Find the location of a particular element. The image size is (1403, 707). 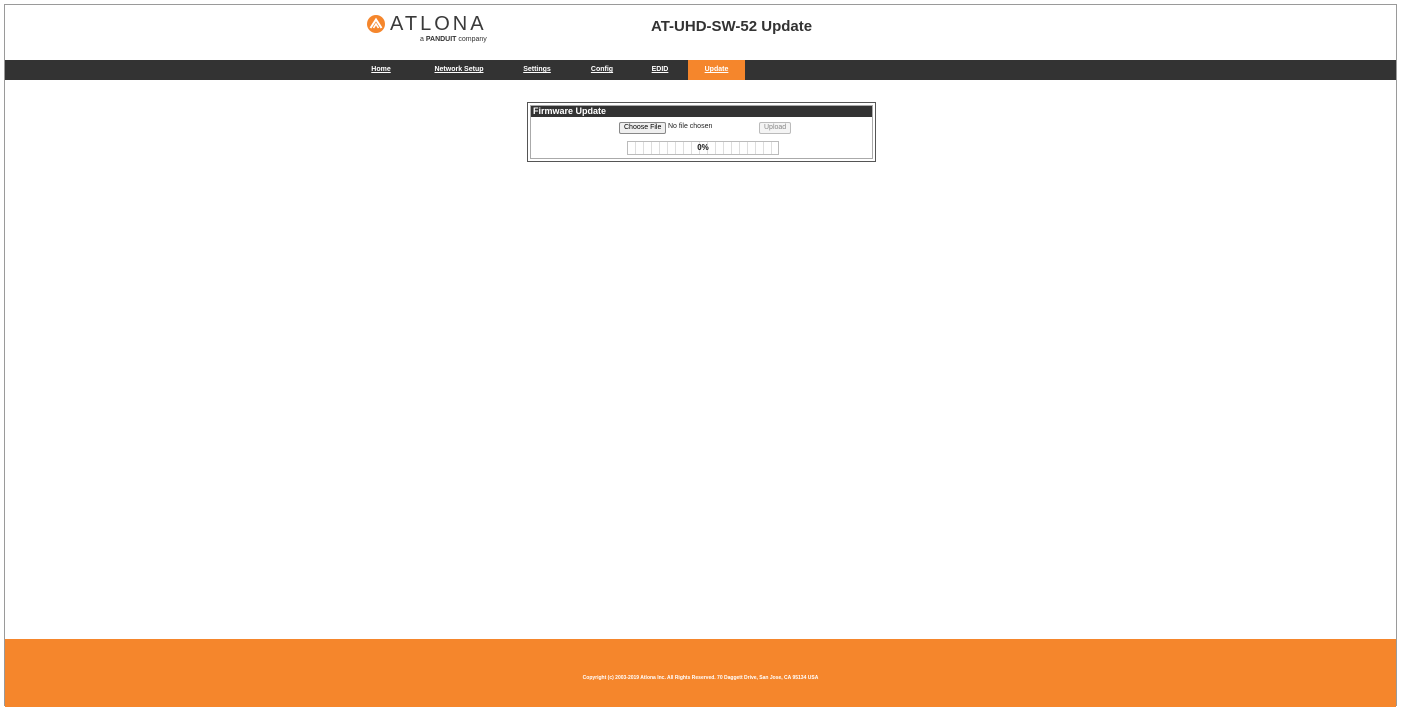

choose-file-button: Choose File is located at coordinates (643, 128).